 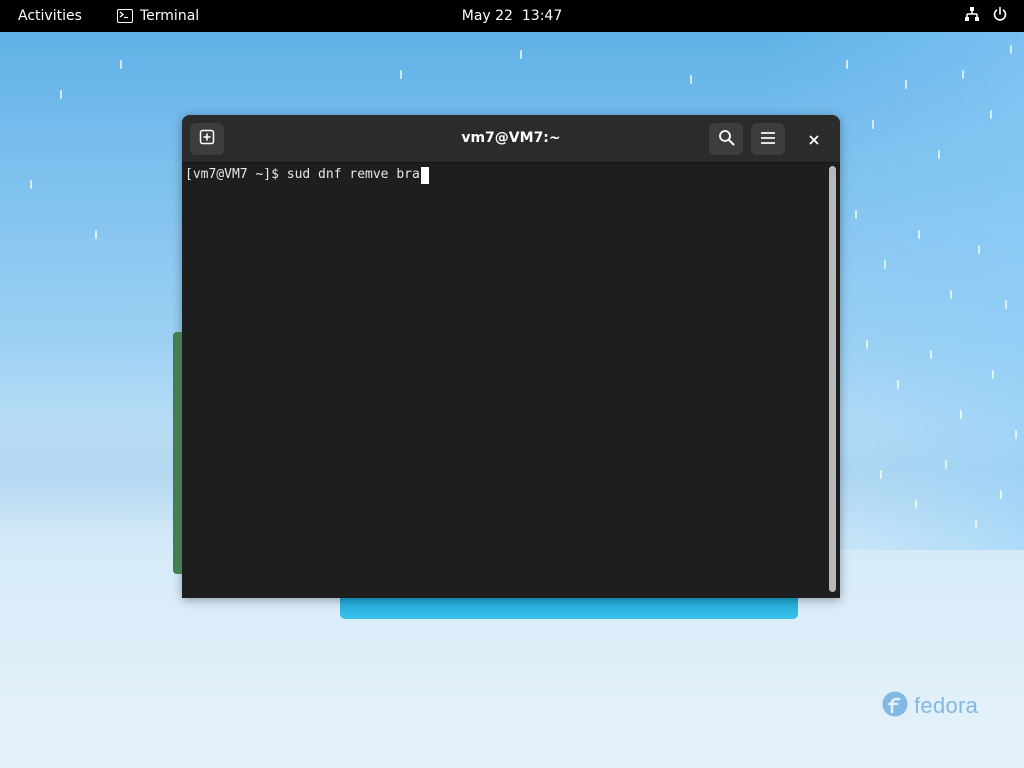 What do you see at coordinates (946, 705) in the screenshot?
I see `fedora-wordmark: fedora` at bounding box center [946, 705].